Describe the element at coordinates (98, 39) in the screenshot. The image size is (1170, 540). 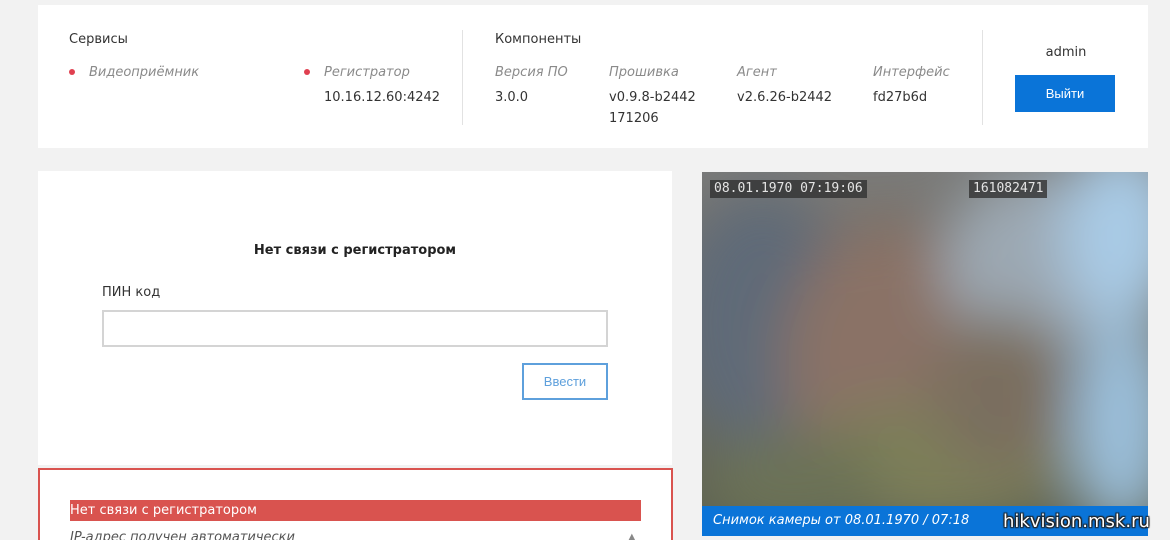
I see `services-title: Сервисы` at that location.